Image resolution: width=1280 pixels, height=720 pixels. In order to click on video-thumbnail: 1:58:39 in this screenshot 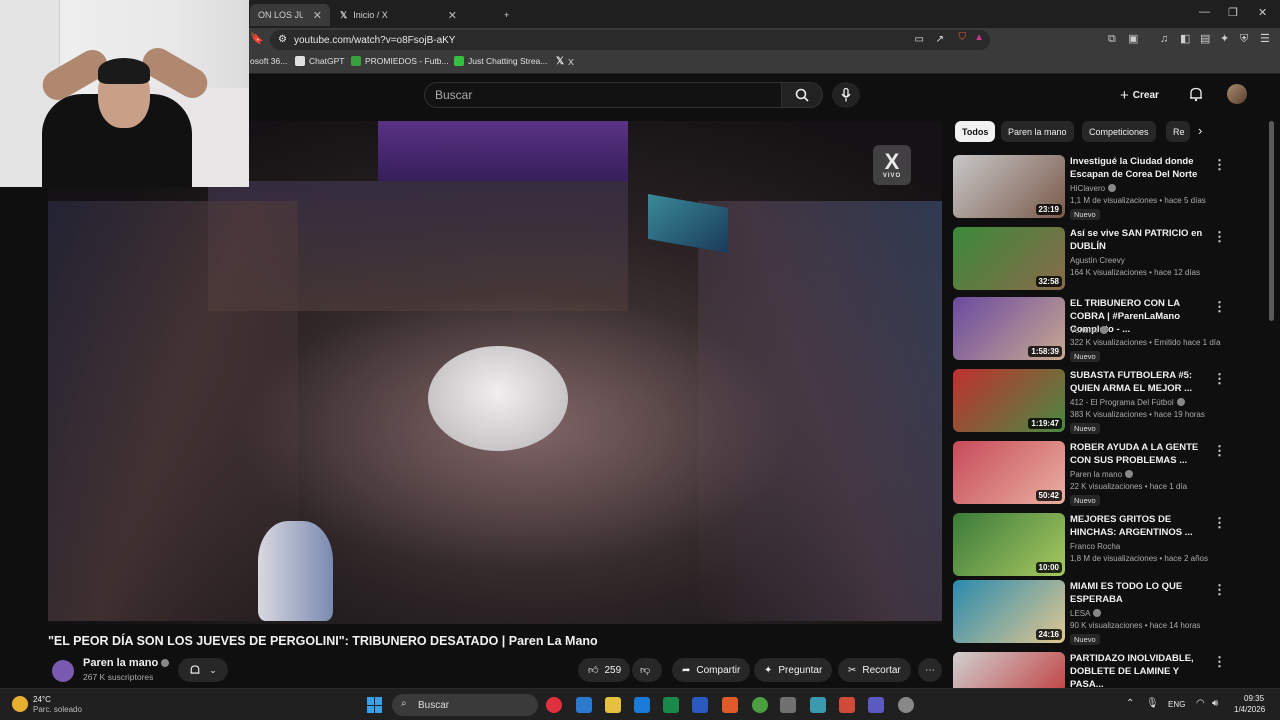, I will do `click(1009, 328)`.